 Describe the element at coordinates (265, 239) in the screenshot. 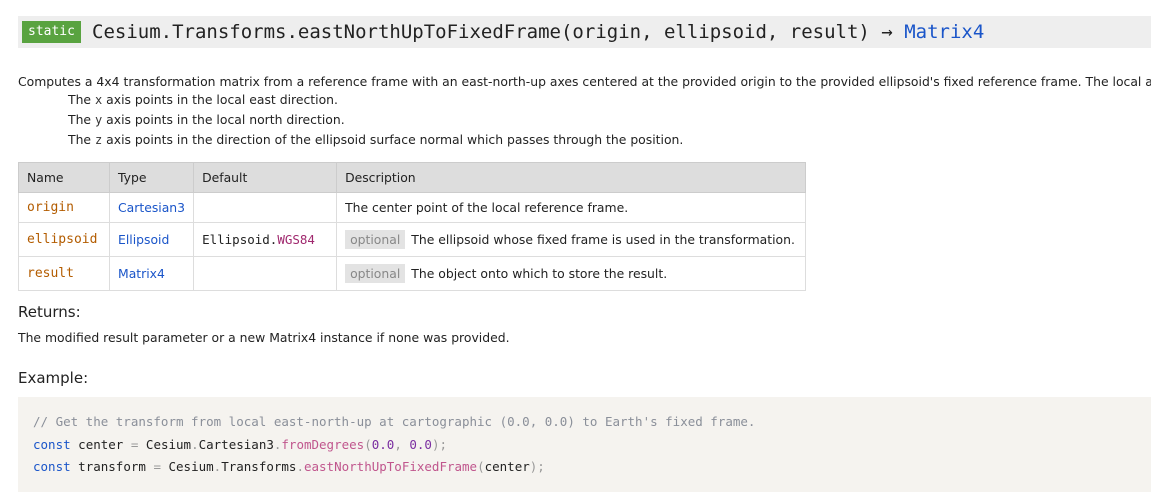

I see `param-default: Ellipsoid.WGS84` at that location.